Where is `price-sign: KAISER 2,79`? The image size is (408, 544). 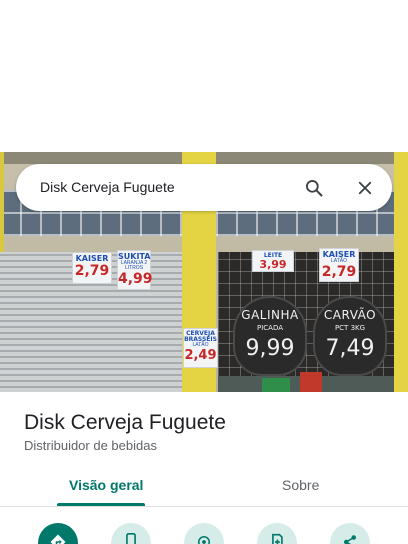
price-sign: KAISER 2,79 is located at coordinates (92, 268).